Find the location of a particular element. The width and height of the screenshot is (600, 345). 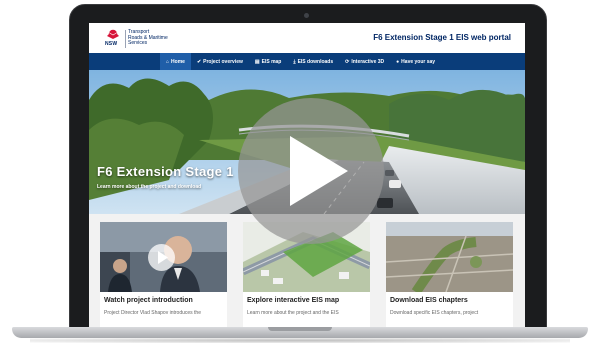

nav-item-label: Project overview is located at coordinates (223, 61).